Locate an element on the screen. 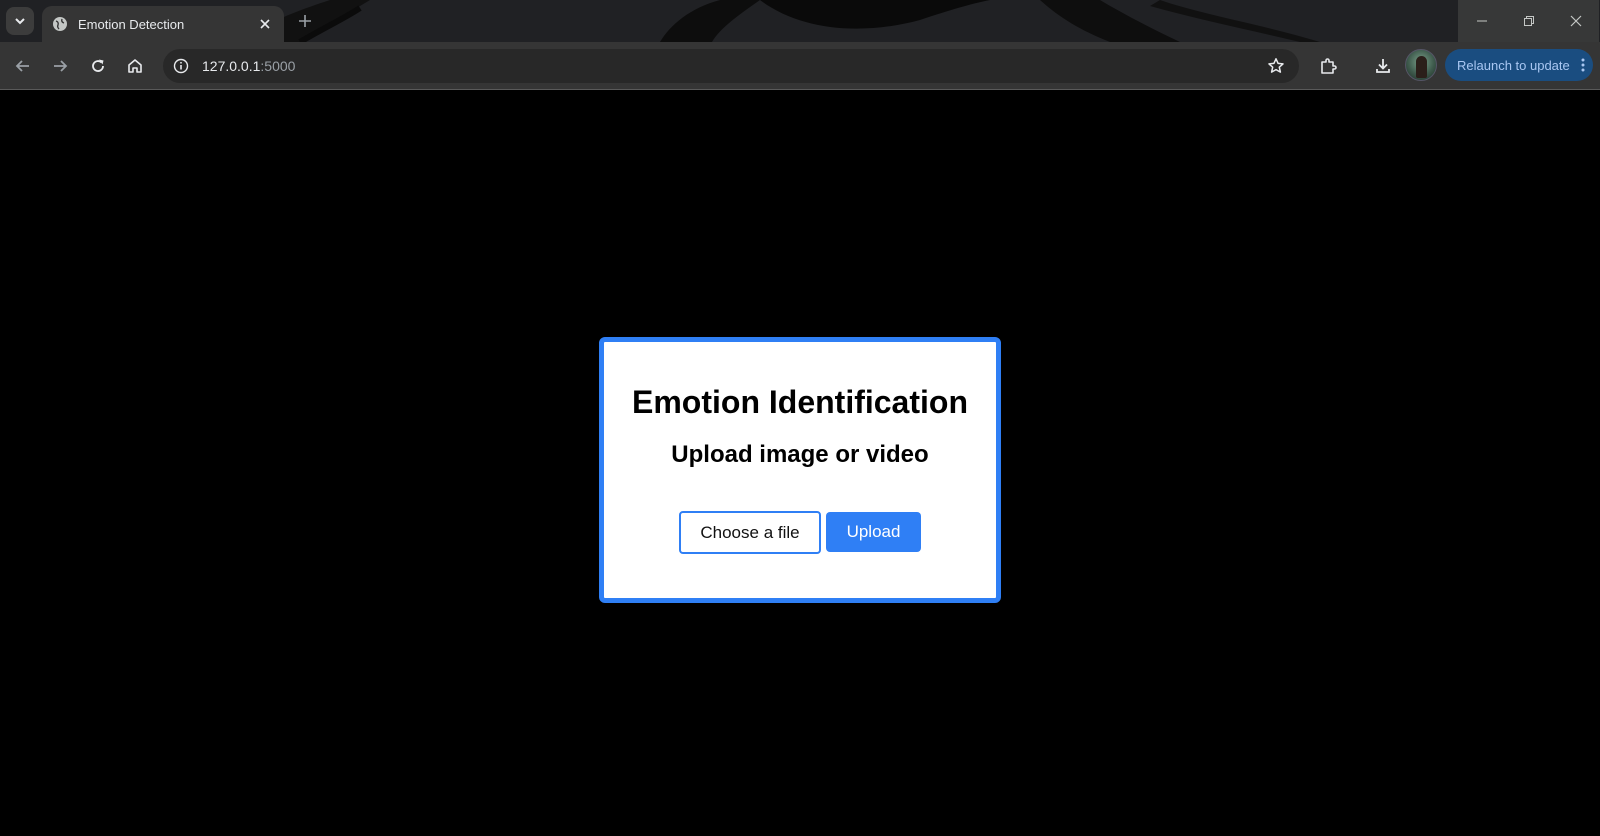 This screenshot has width=1600, height=836. address-bar: 127.0.0.1:5000 is located at coordinates (731, 66).